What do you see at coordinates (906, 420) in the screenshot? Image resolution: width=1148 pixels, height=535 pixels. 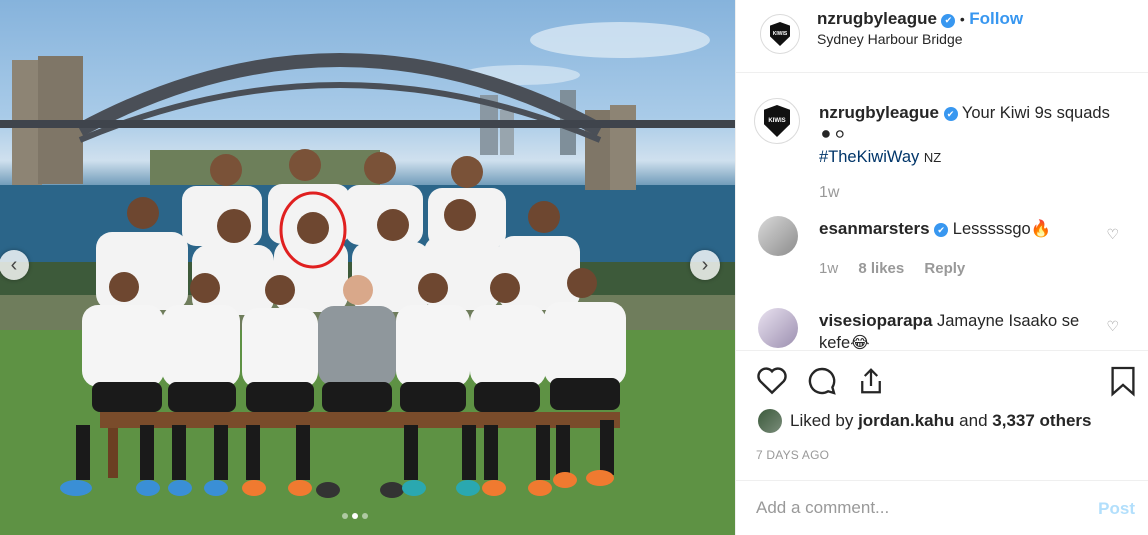 I see `liked-user: jordan.kahu` at bounding box center [906, 420].